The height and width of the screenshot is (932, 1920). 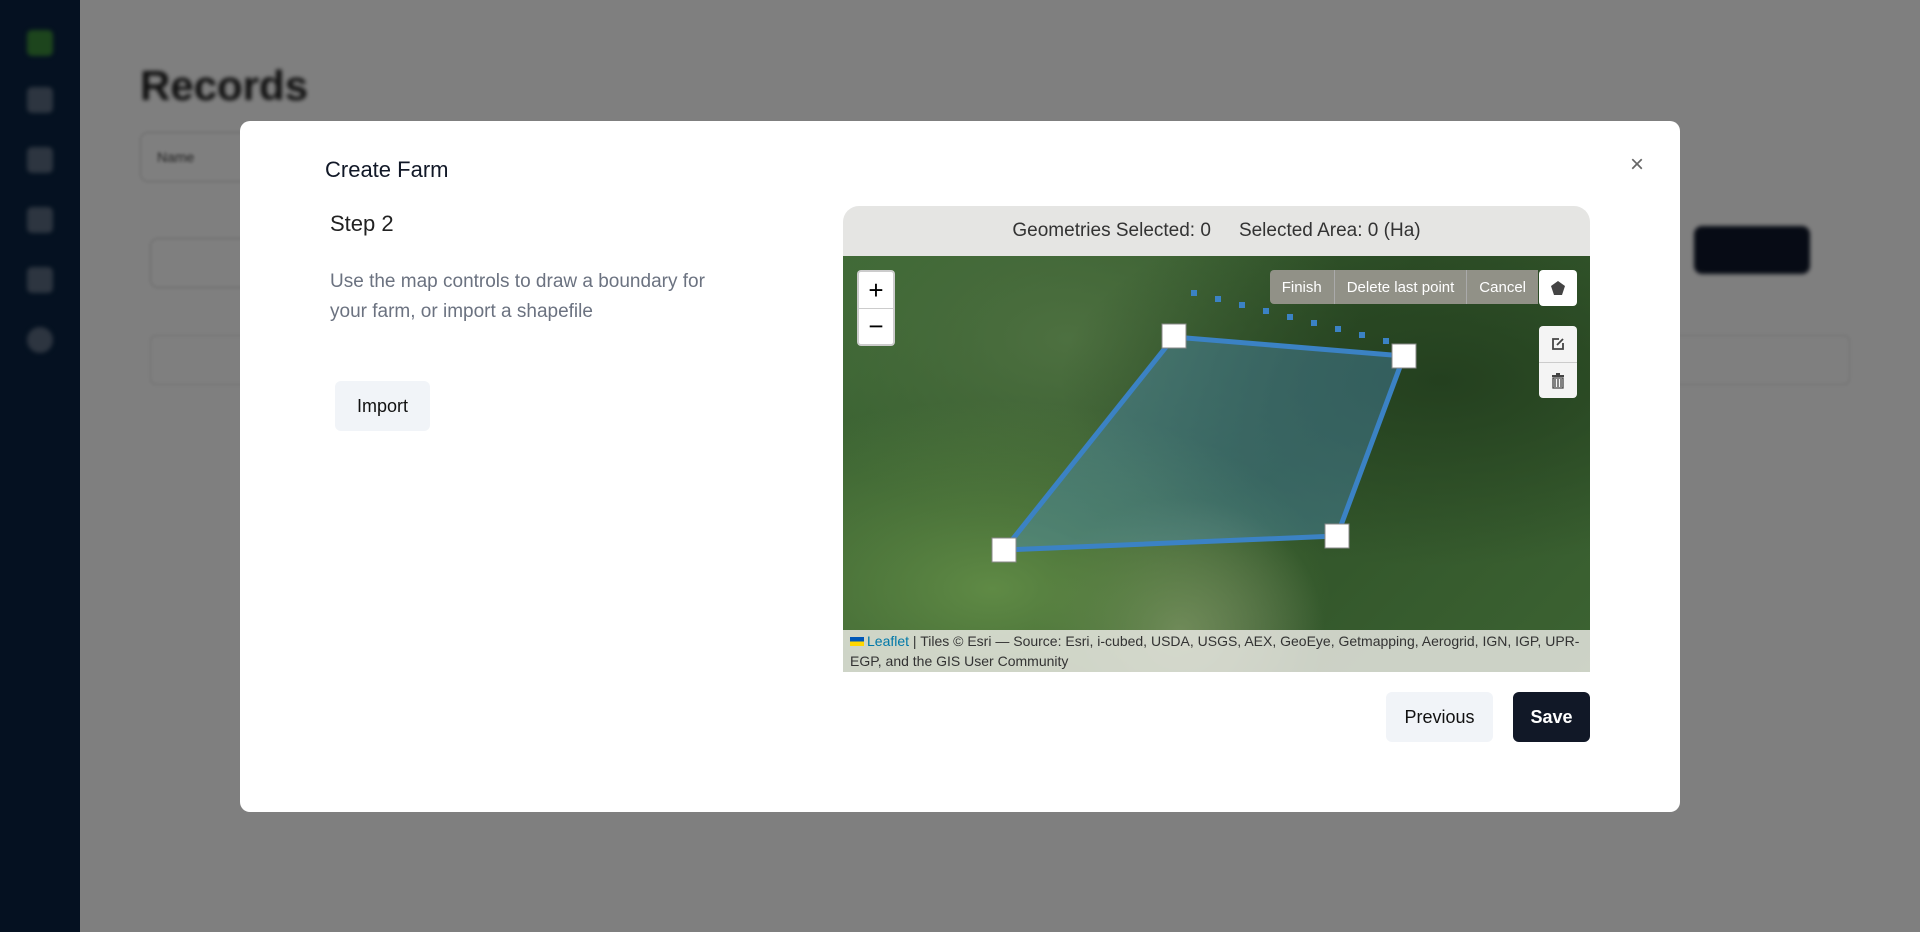 I want to click on polygon-icon, so click(x=1558, y=288).